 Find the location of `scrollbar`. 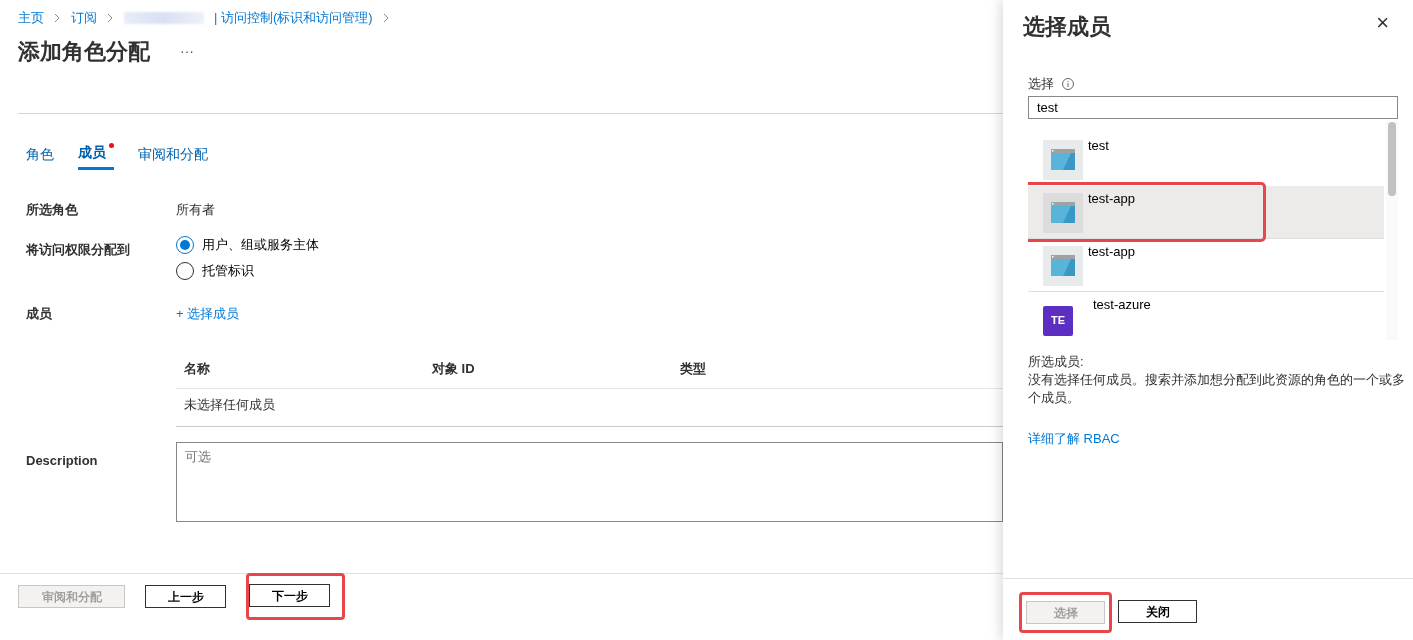

scrollbar is located at coordinates (1392, 230).